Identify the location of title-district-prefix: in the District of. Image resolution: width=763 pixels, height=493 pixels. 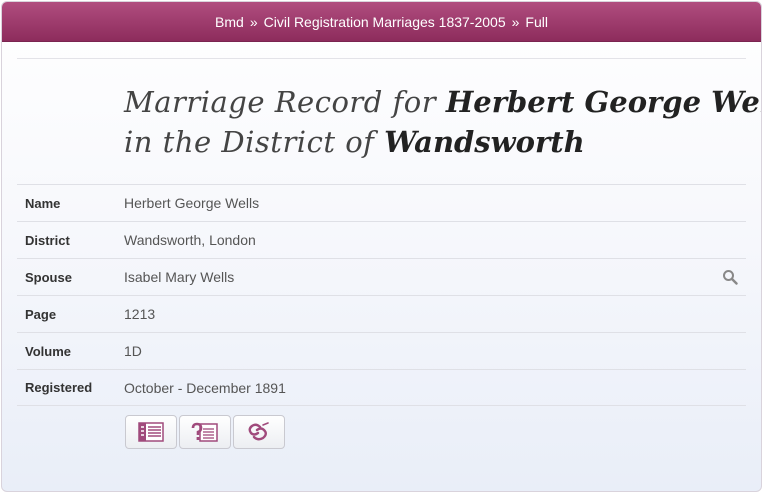
(249, 142).